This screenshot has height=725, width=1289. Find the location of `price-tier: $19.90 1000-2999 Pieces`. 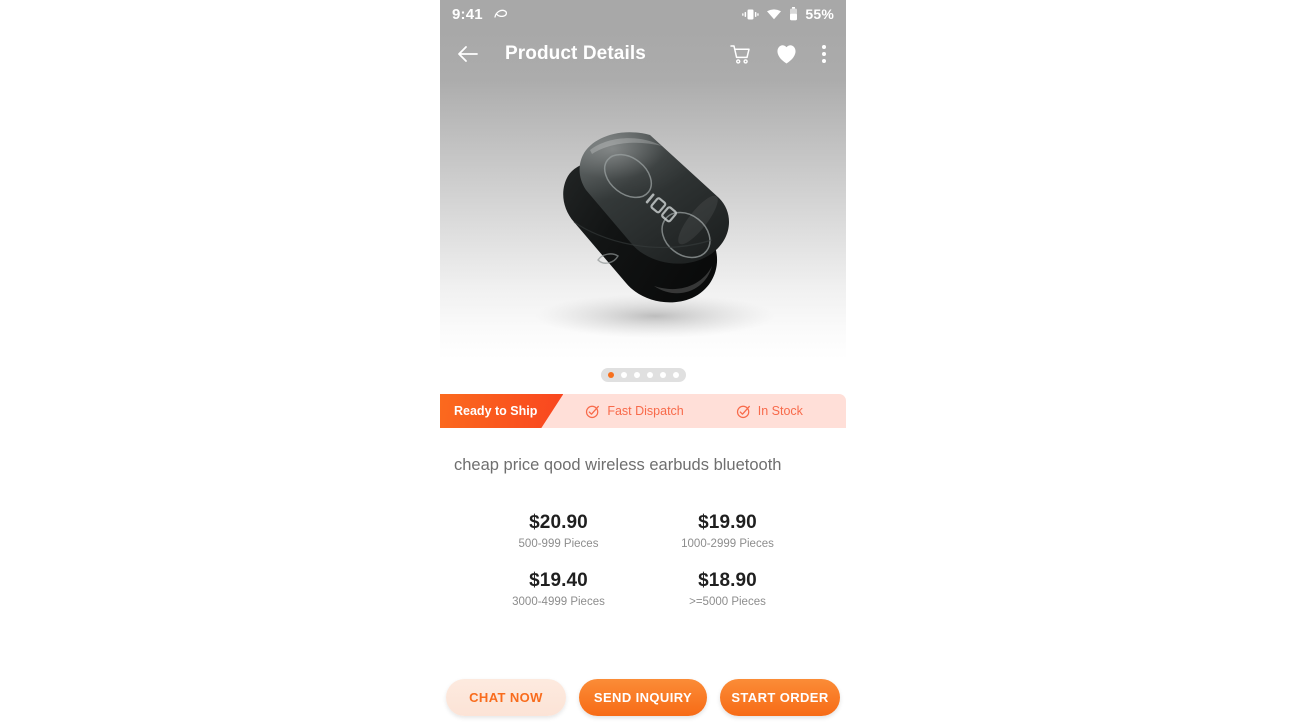

price-tier: $19.90 1000-2999 Pieces is located at coordinates (727, 531).